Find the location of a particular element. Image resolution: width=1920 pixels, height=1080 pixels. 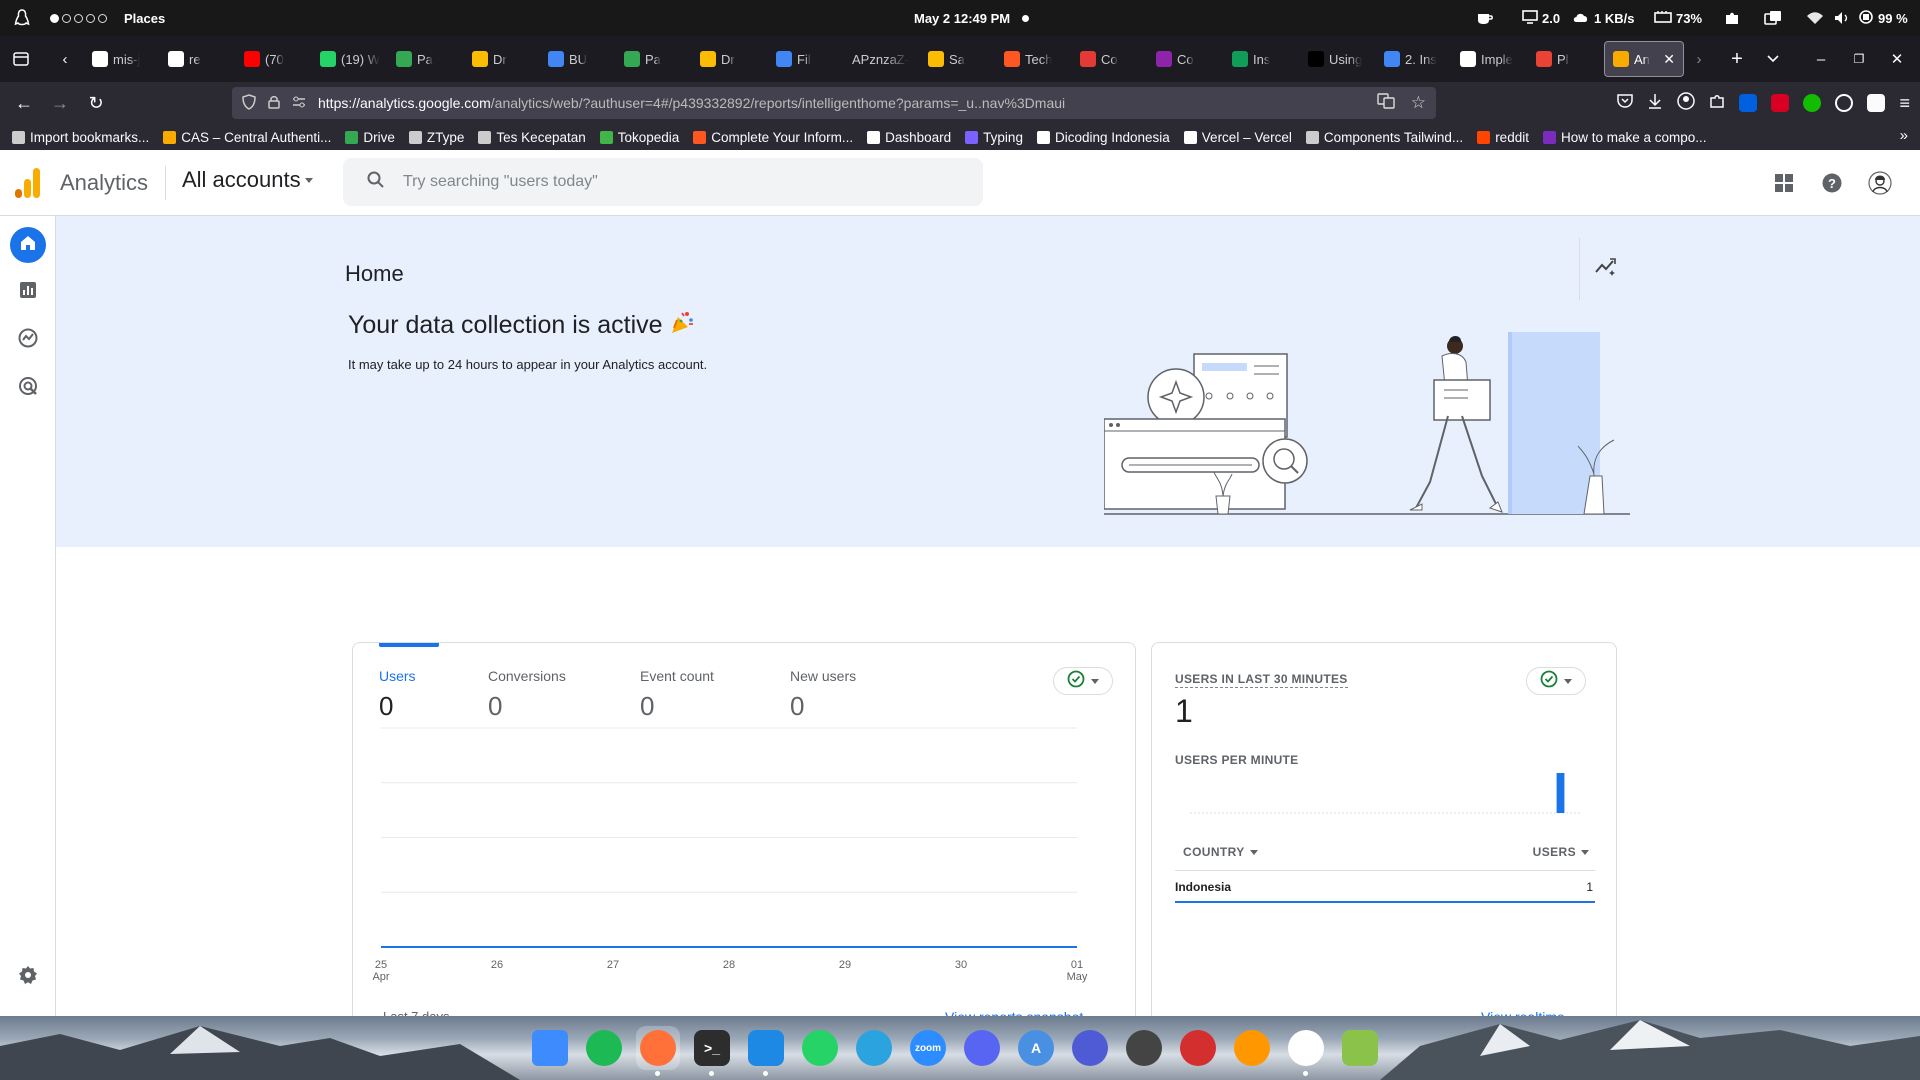

nav-reports-button is located at coordinates (28, 292).